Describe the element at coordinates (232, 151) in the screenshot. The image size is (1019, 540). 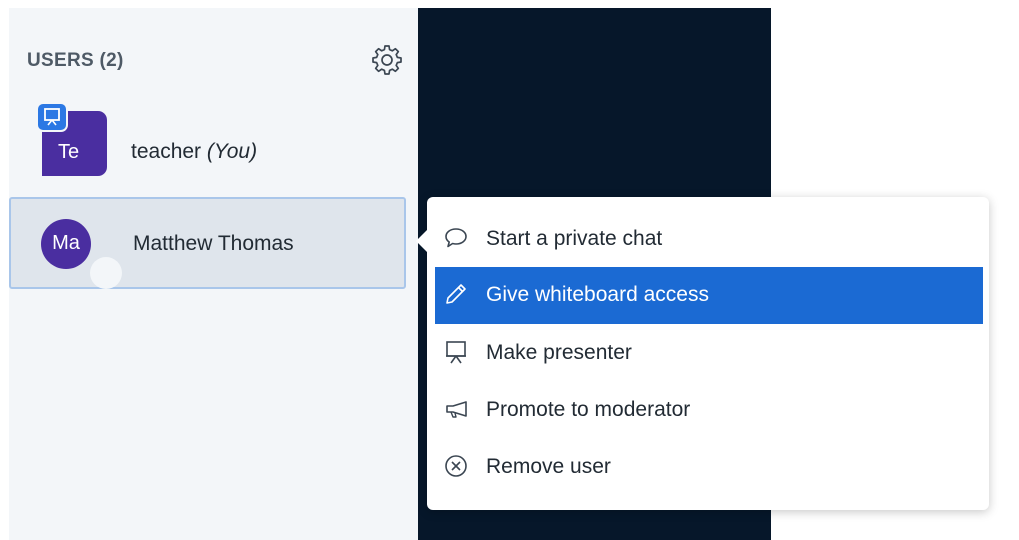
I see `you-tag: (You)` at that location.